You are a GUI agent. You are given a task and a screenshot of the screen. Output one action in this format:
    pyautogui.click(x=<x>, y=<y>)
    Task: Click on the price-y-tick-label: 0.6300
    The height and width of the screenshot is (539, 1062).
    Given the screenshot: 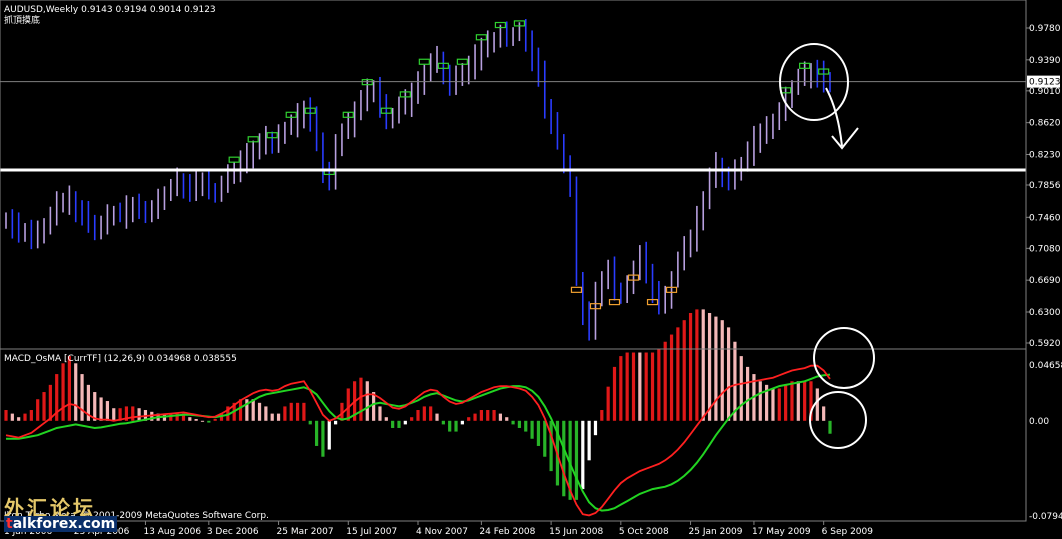 What is the action you would take?
    pyautogui.click(x=1045, y=313)
    